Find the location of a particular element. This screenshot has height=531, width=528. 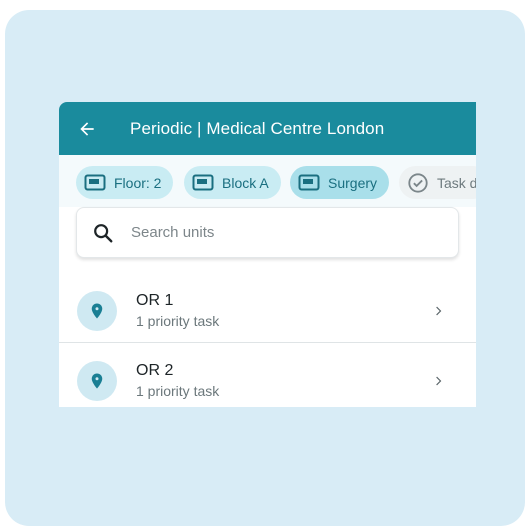

search-placeholder: Search units is located at coordinates (173, 232).